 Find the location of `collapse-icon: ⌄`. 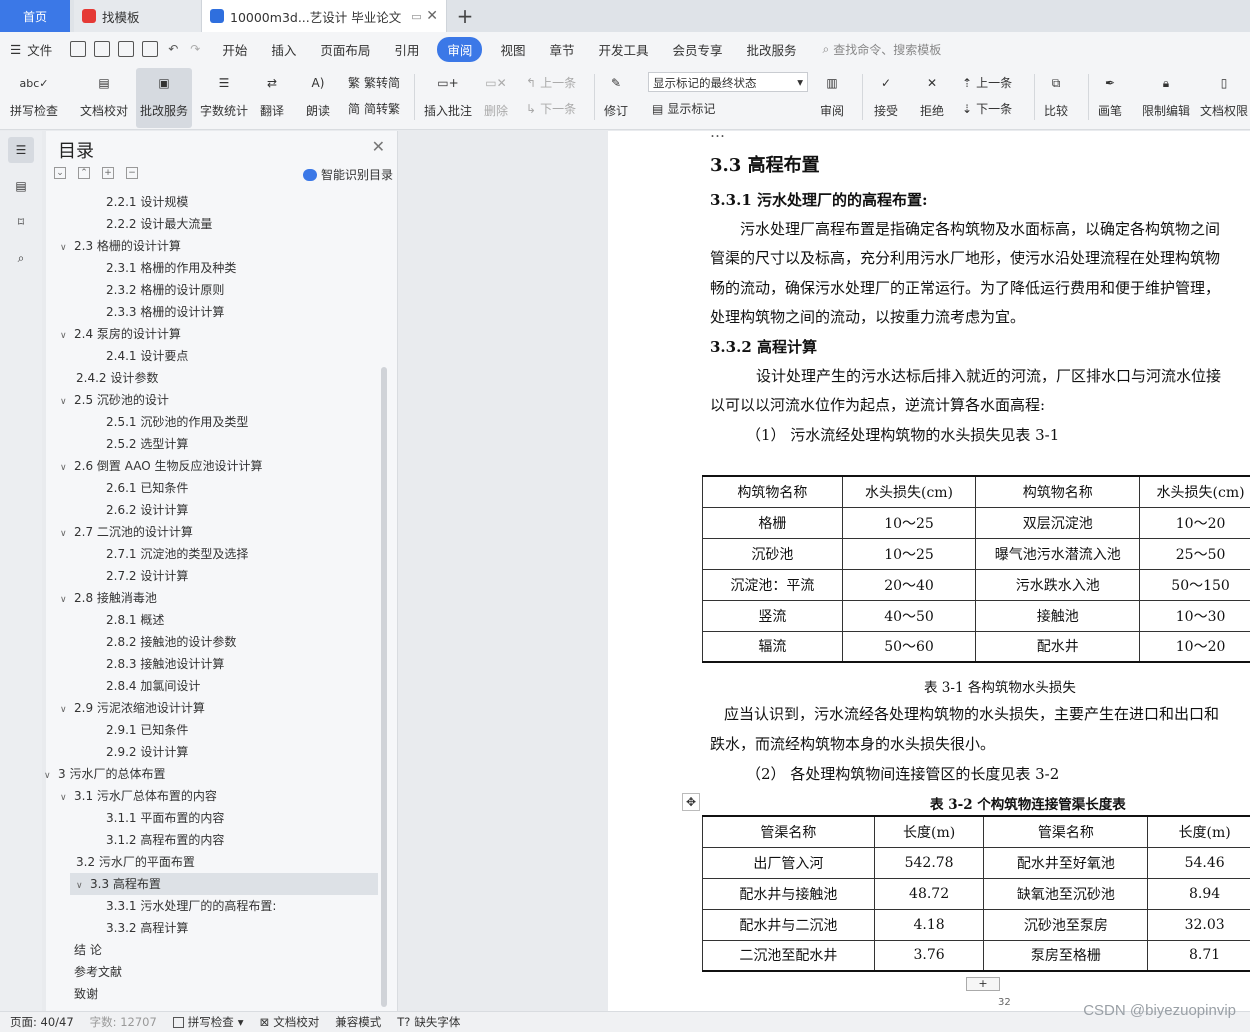

collapse-icon: ⌄ is located at coordinates (60, 173).